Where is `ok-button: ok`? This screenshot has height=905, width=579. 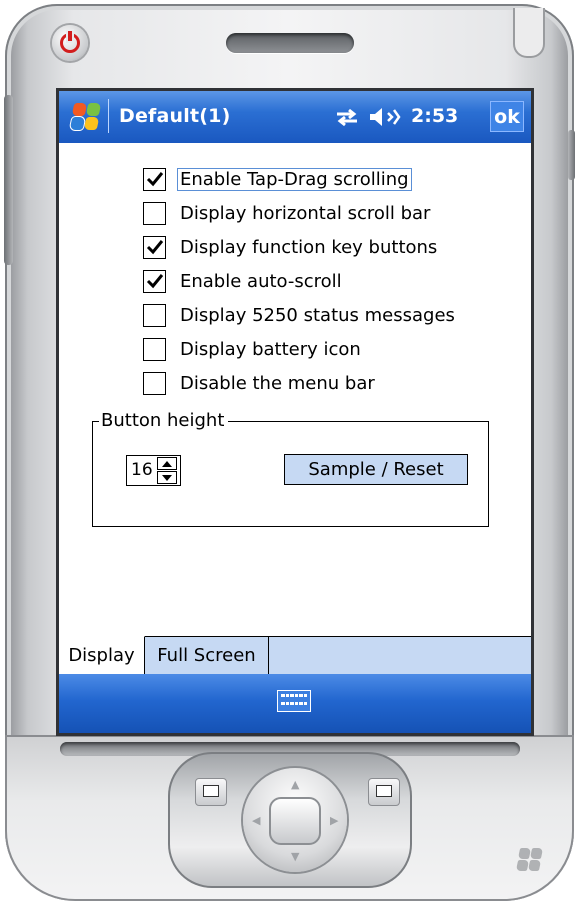
ok-button: ok is located at coordinates (507, 116).